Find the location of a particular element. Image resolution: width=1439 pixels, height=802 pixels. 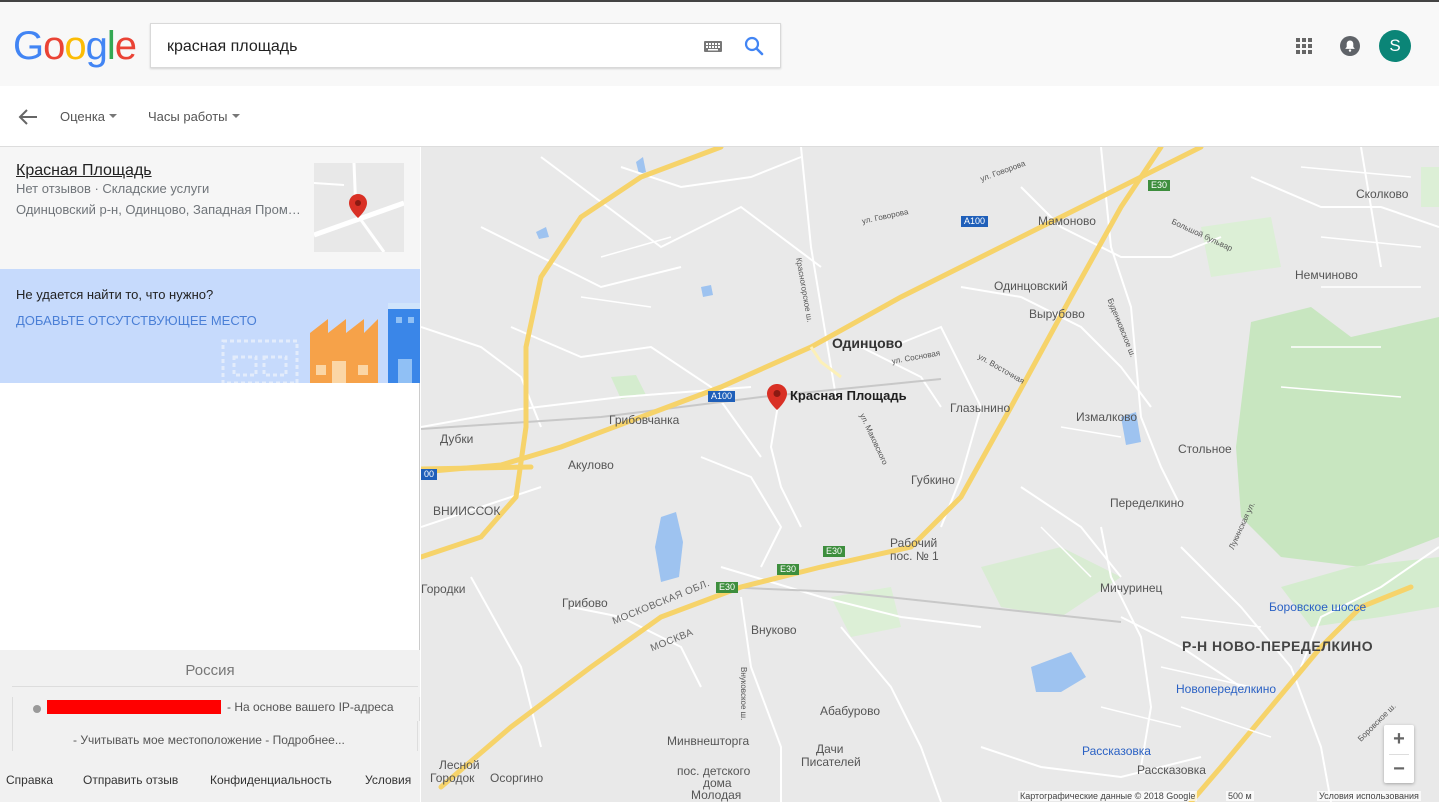

location-dot-icon is located at coordinates (37, 709).